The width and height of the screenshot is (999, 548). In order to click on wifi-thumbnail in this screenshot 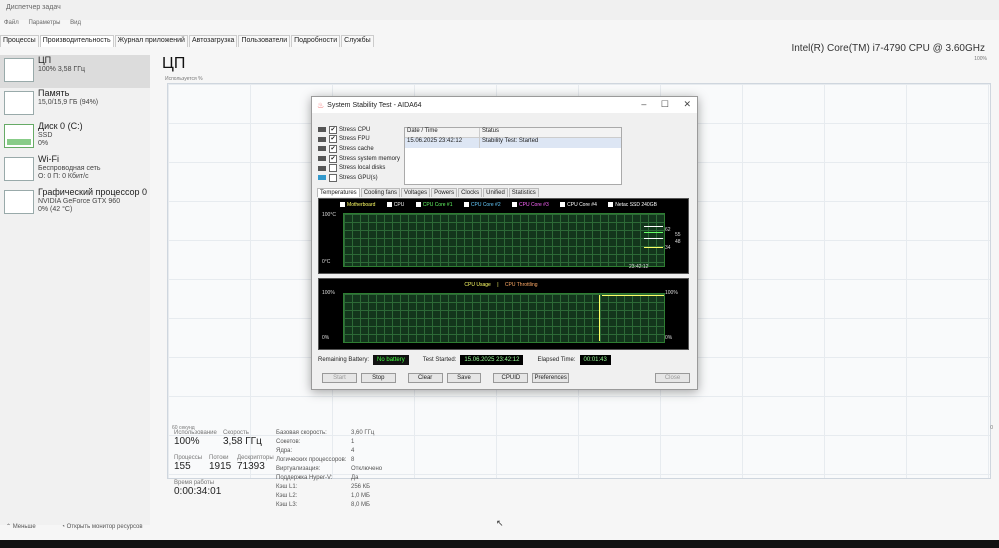, I will do `click(19, 169)`.